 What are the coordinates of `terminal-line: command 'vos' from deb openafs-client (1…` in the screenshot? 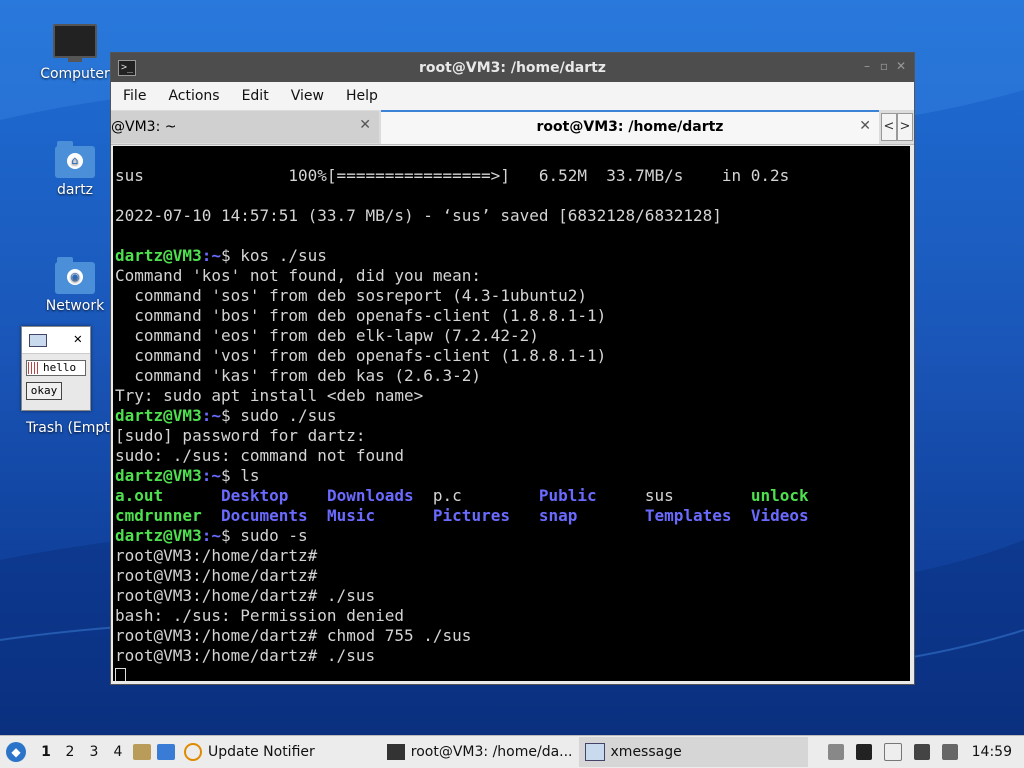 It's located at (361, 355).